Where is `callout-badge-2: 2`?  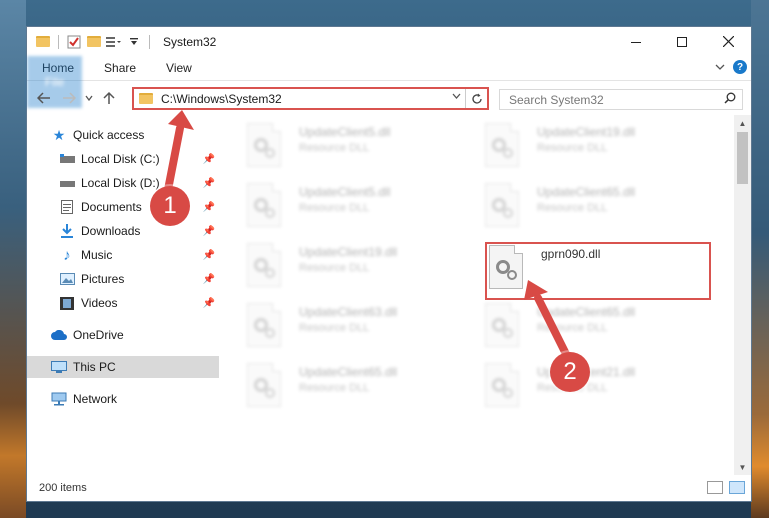
callout-badge-2: 2 is located at coordinates (570, 372).